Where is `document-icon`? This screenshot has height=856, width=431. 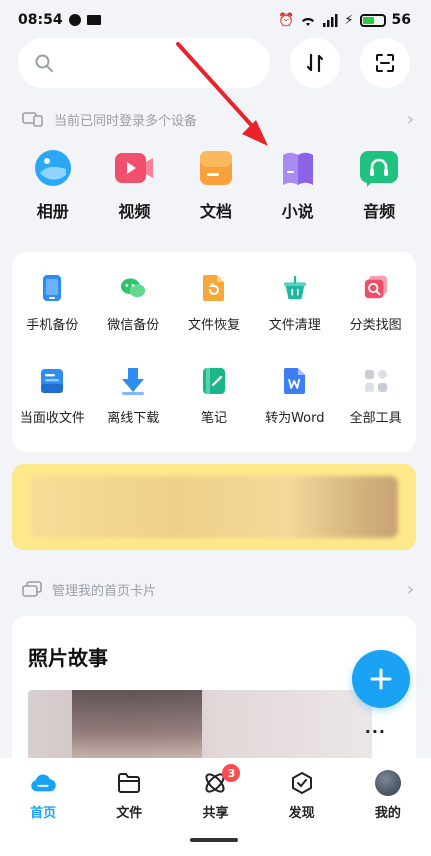 document-icon is located at coordinates (216, 168).